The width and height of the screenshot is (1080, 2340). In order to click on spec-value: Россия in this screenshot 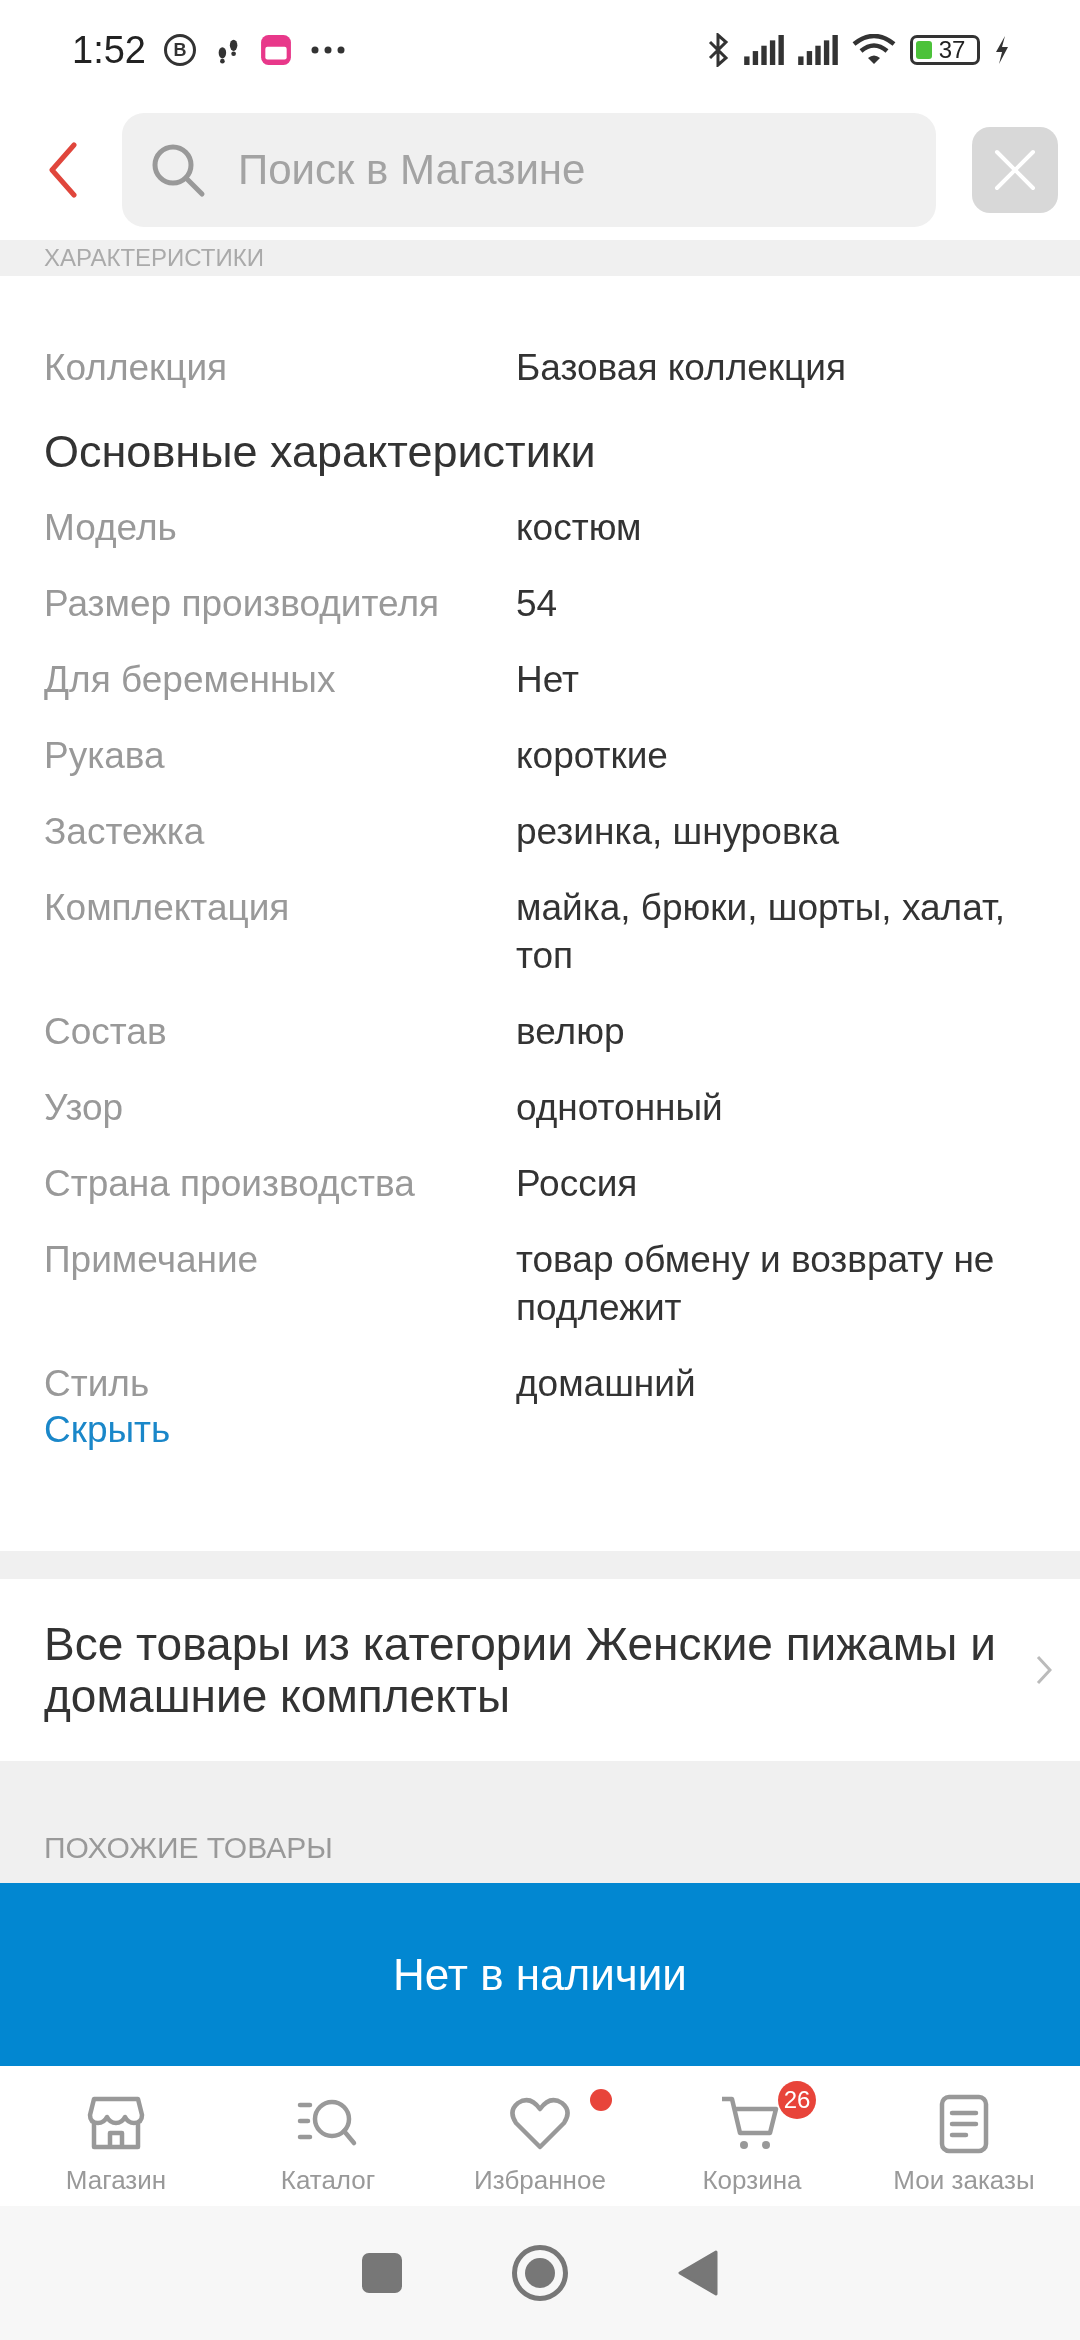, I will do `click(577, 1184)`.